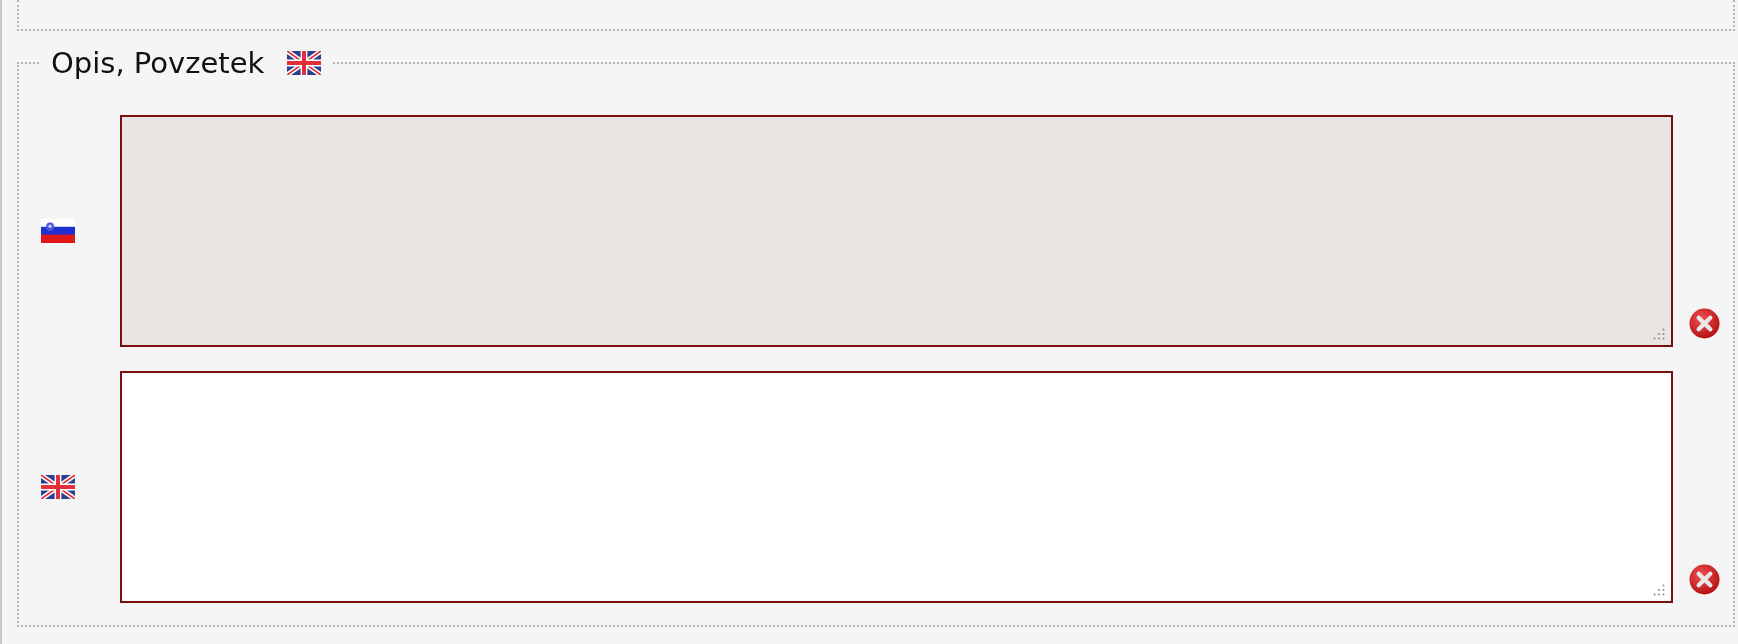 The width and height of the screenshot is (1738, 644). I want to click on slovenia-flag-icon, so click(58, 231).